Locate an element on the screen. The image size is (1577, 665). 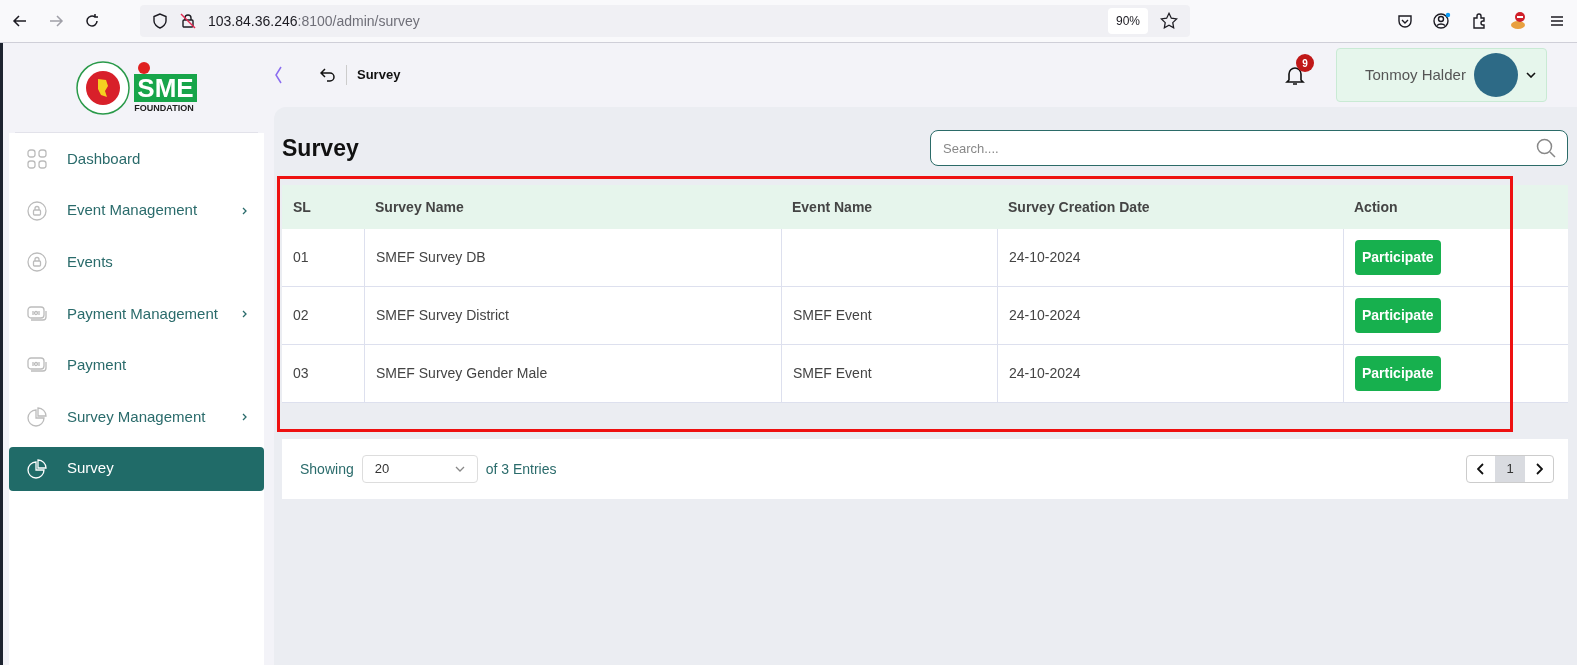
reload-icon is located at coordinates (92, 21).